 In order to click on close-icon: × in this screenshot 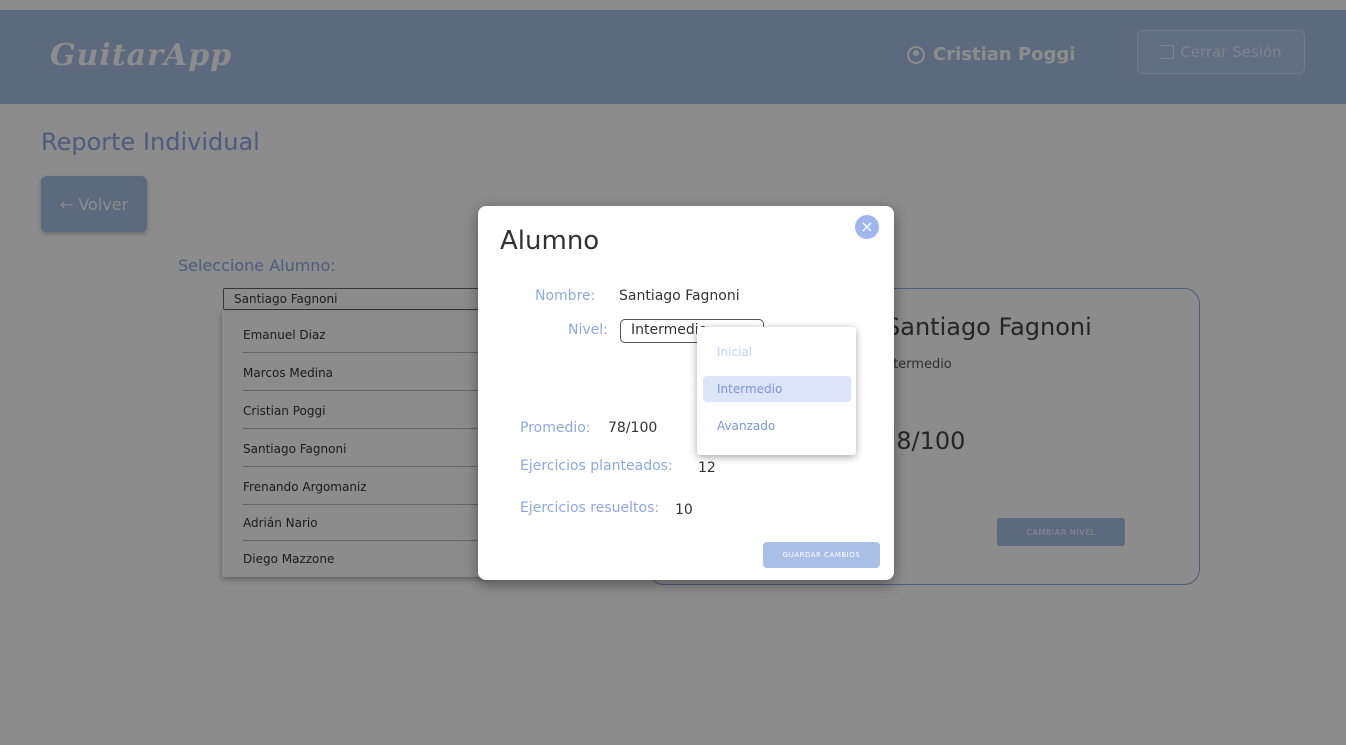, I will do `click(867, 227)`.